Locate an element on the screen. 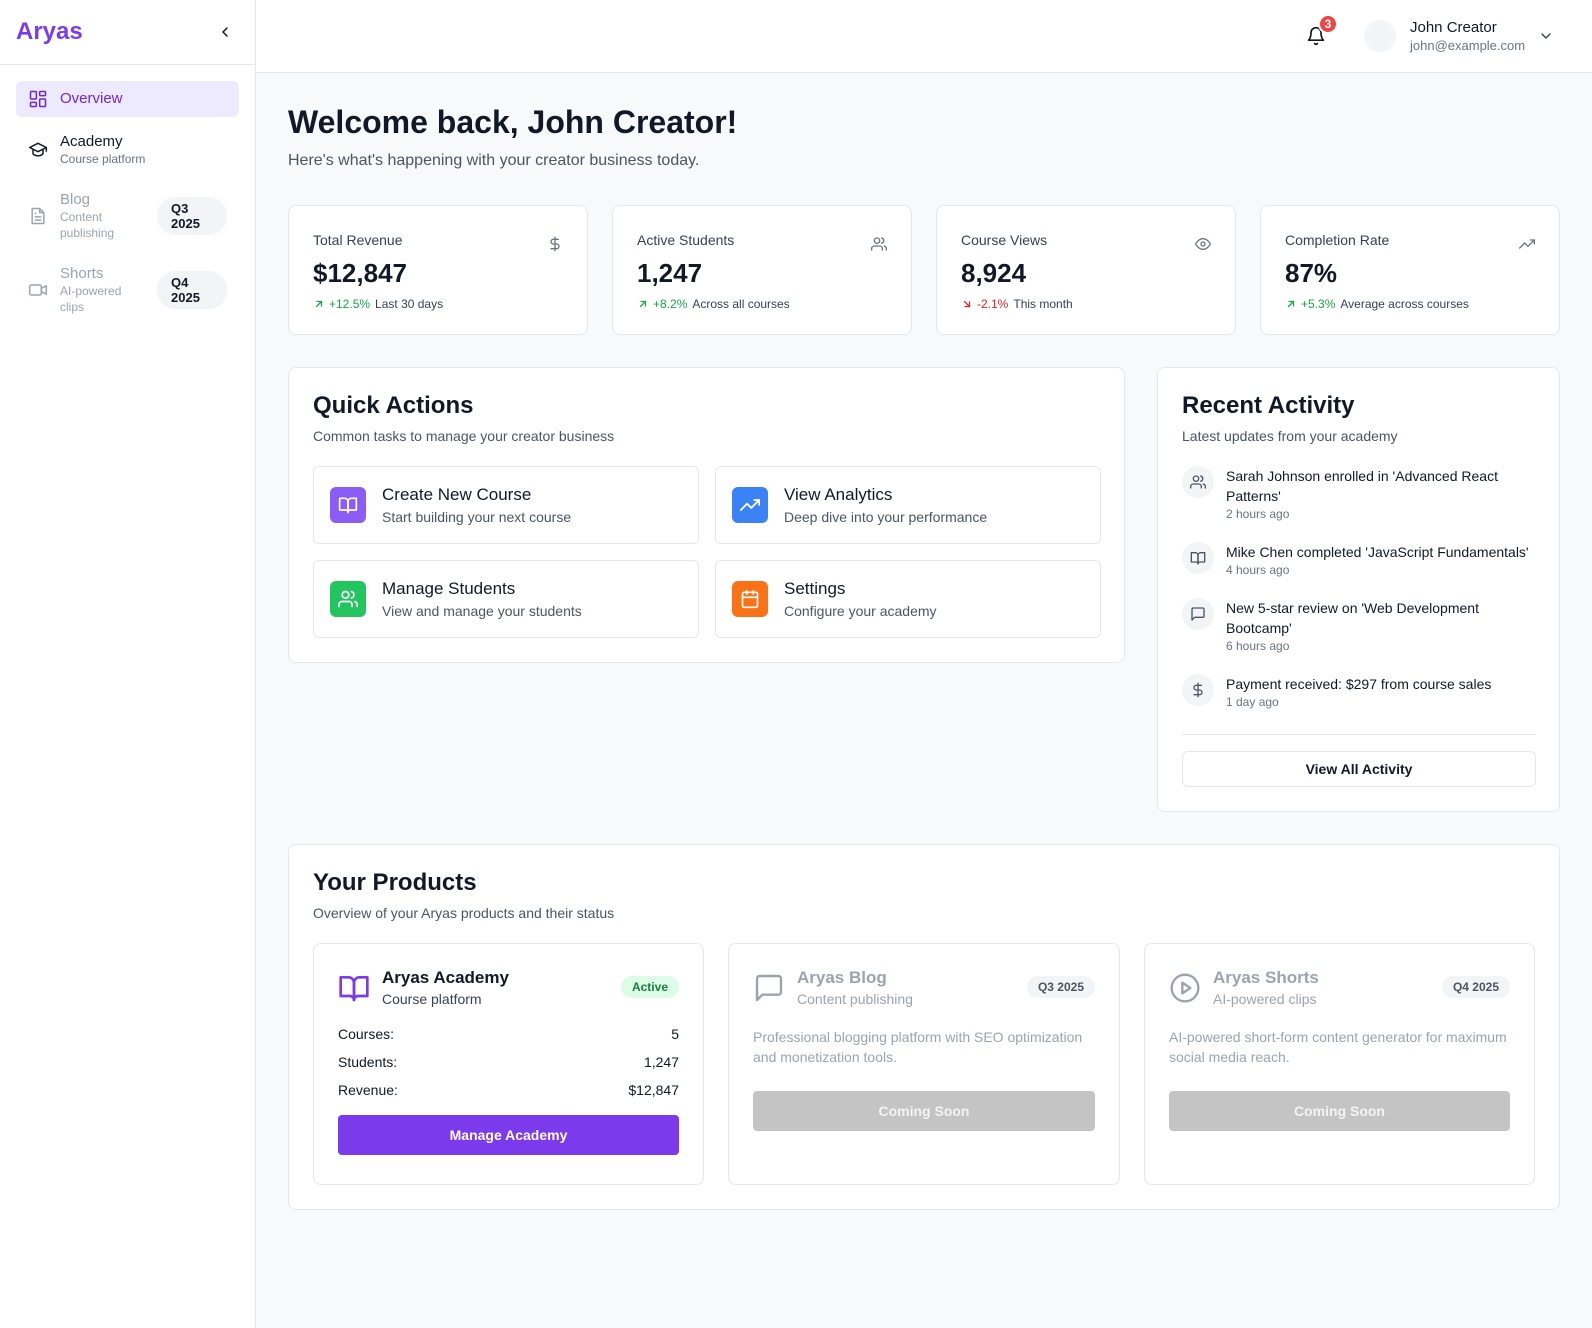 This screenshot has height=1328, width=1592. stat-footer: +8.2% Across all courses is located at coordinates (762, 304).